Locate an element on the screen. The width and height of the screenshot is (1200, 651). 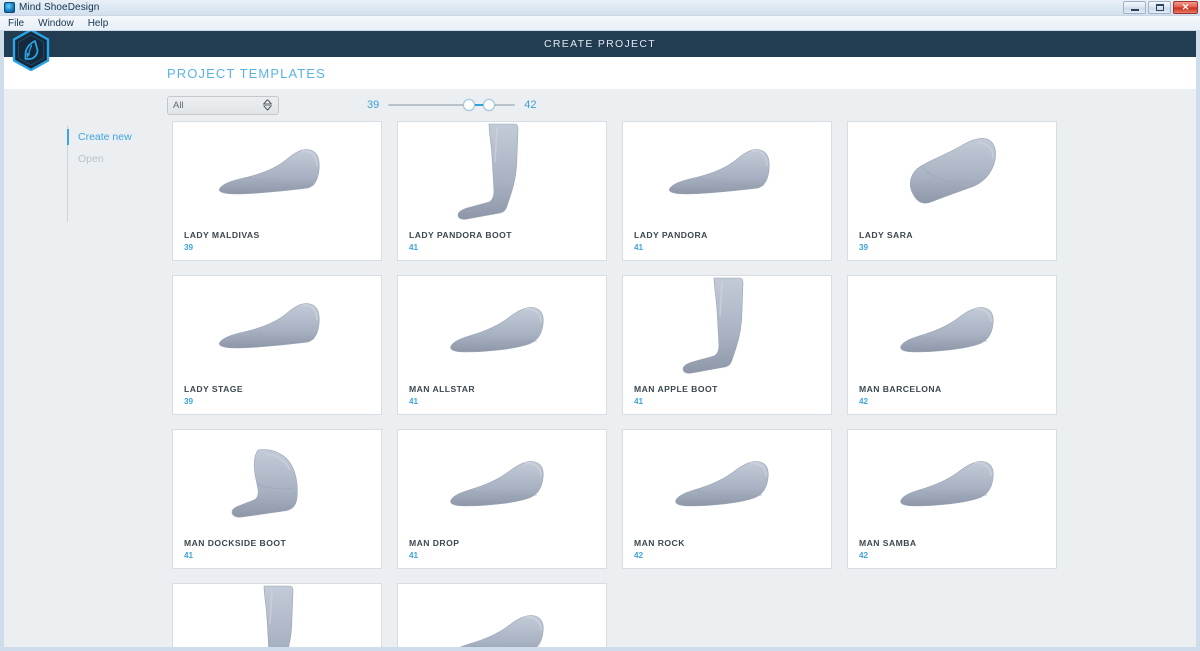
sidebar-item-open: Open is located at coordinates (122, 159).